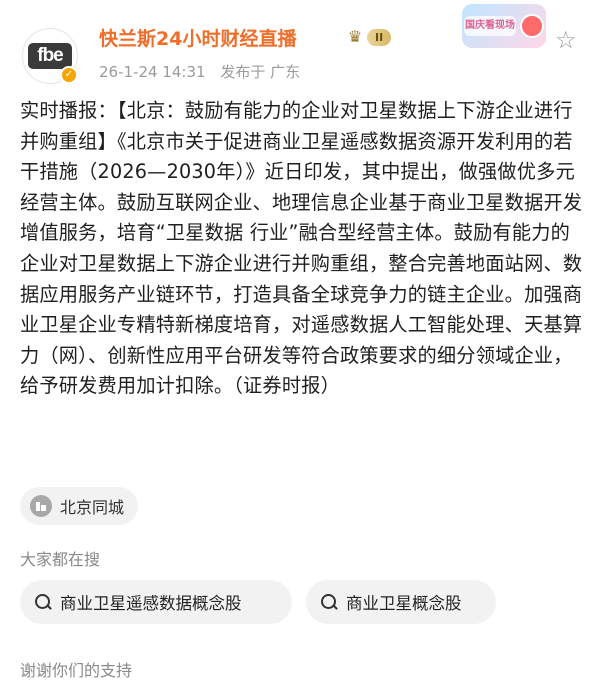 This screenshot has height=684, width=600. What do you see at coordinates (41, 506) in the screenshot?
I see `city-building-icon` at bounding box center [41, 506].